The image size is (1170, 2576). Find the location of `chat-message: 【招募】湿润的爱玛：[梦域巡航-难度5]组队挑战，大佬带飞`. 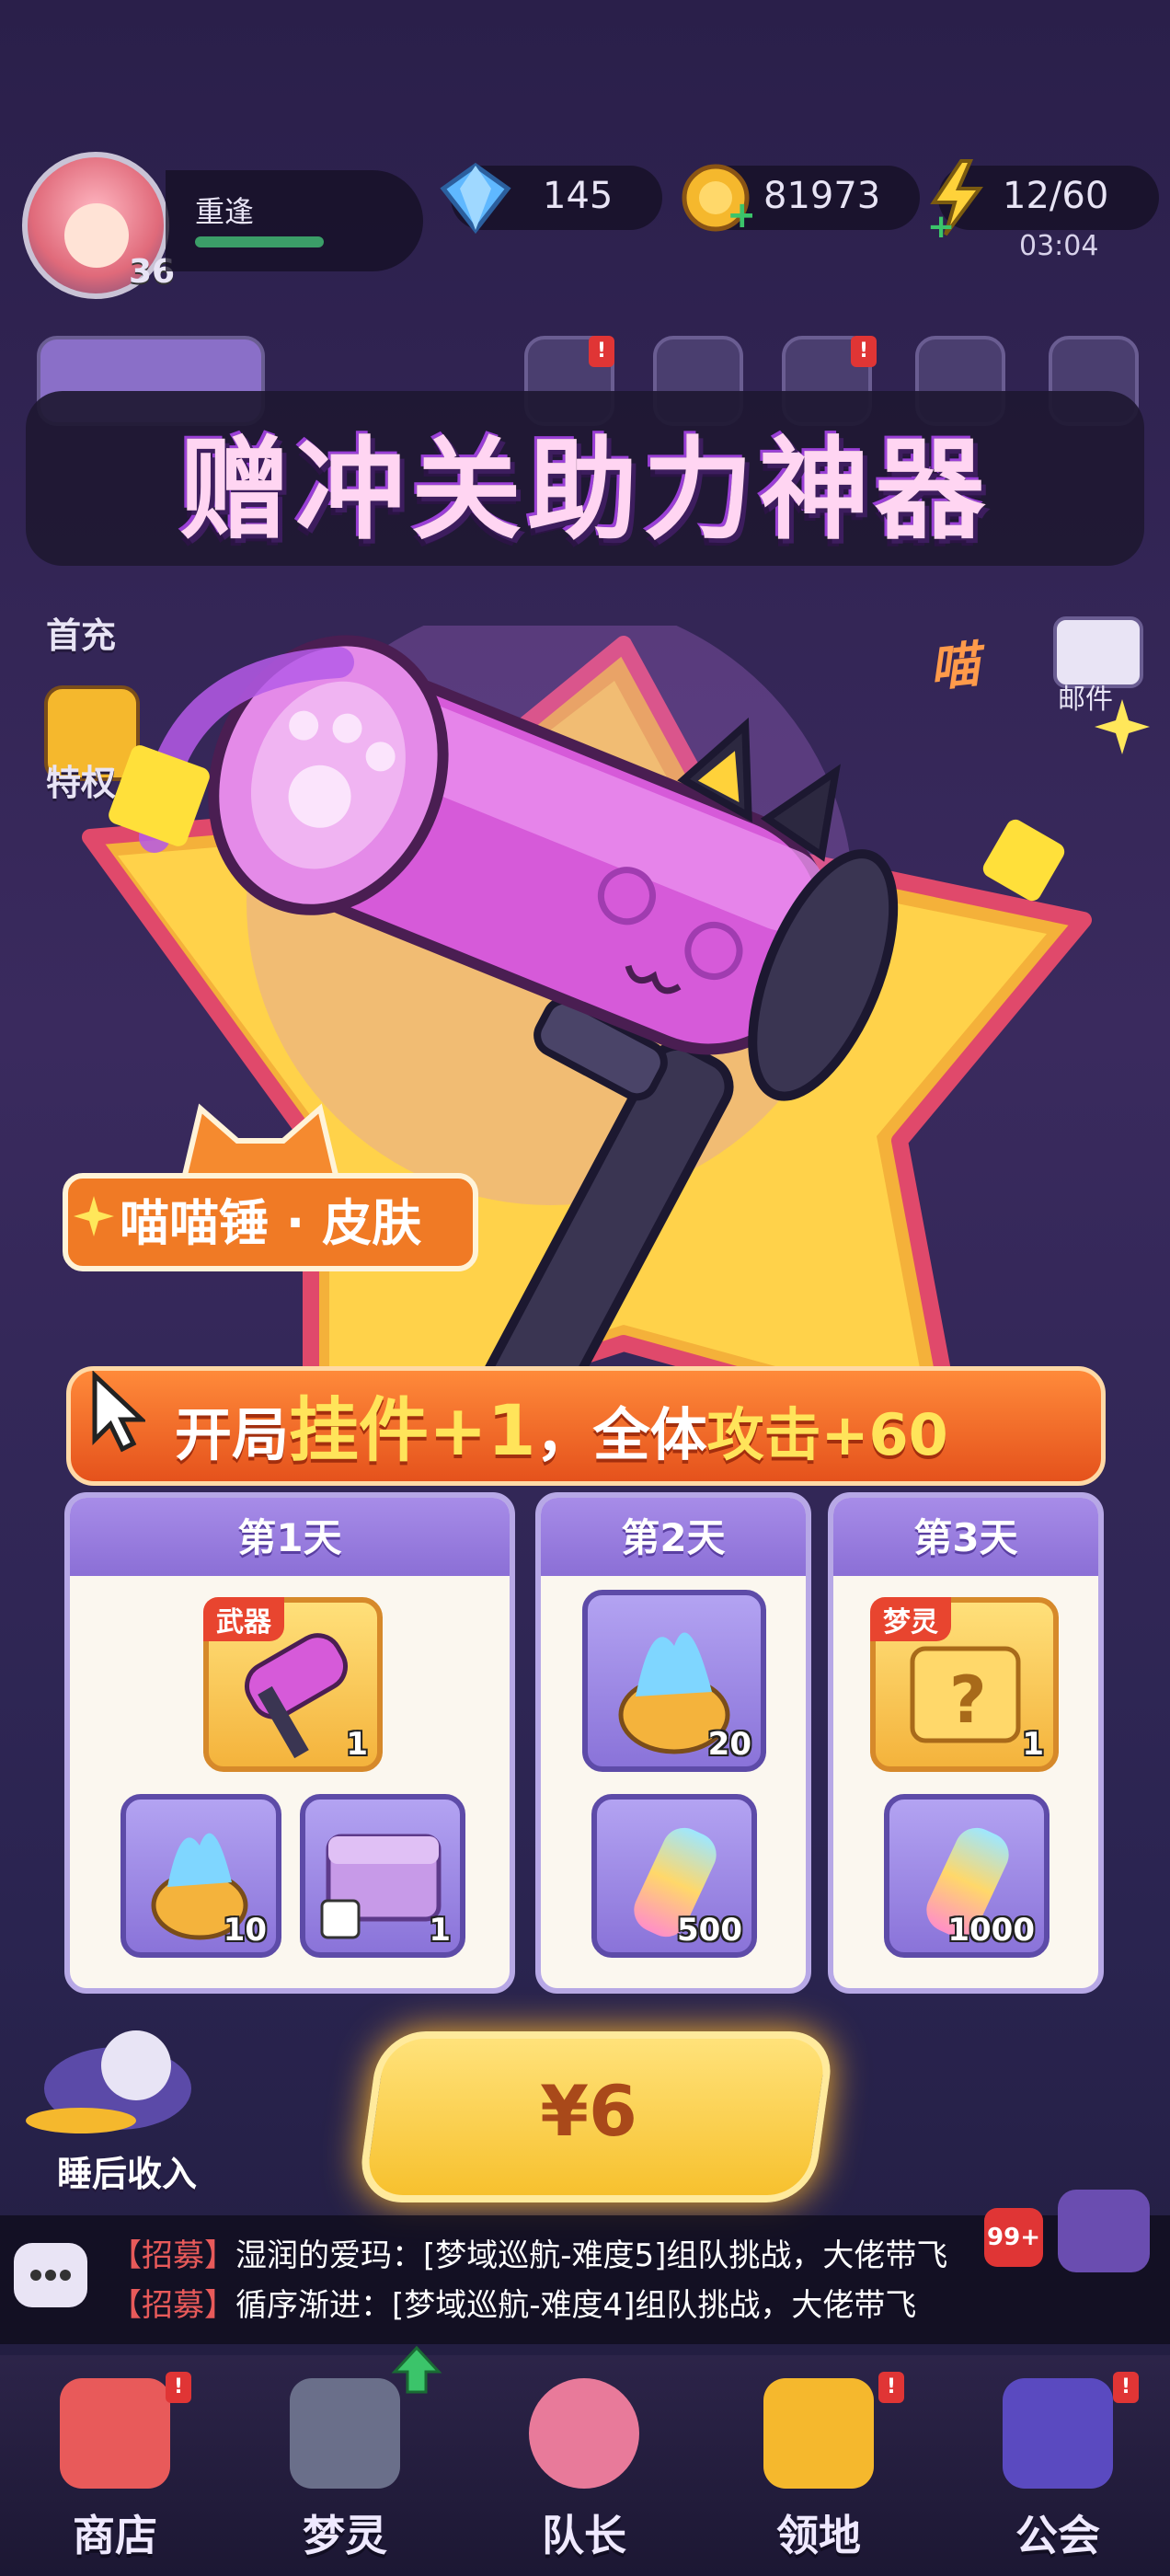

chat-message: 【招募】湿润的爱玛：[梦域巡航-难度5]组队挑战，大佬带飞 is located at coordinates (529, 2255).